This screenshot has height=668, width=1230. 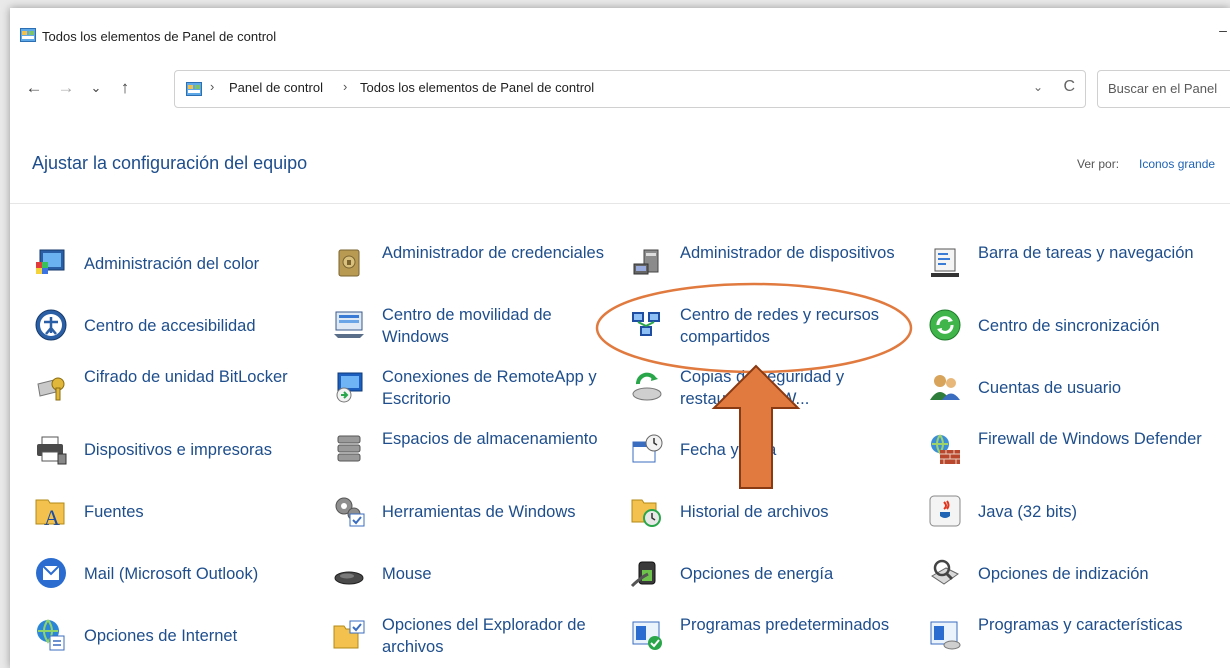 I want to click on device-manager-icon, so click(x=646, y=262).